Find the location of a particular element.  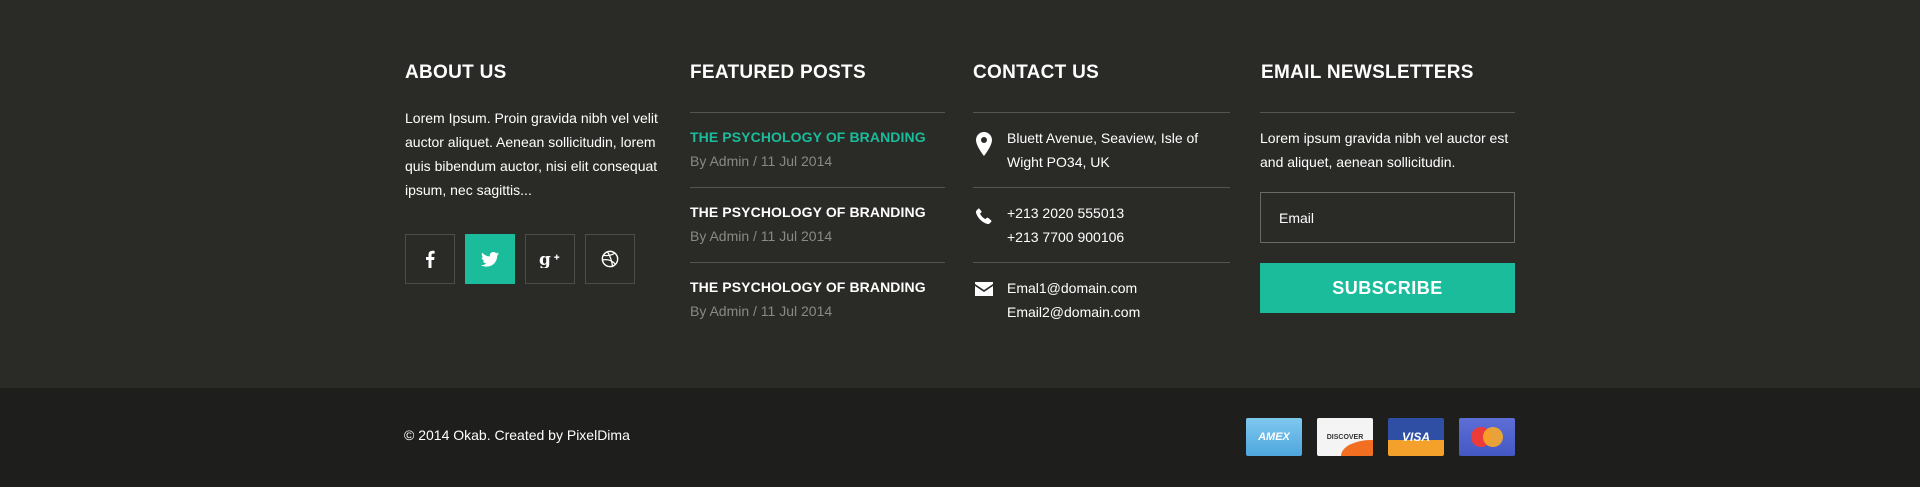

about-title: ABOUT US is located at coordinates (456, 72).